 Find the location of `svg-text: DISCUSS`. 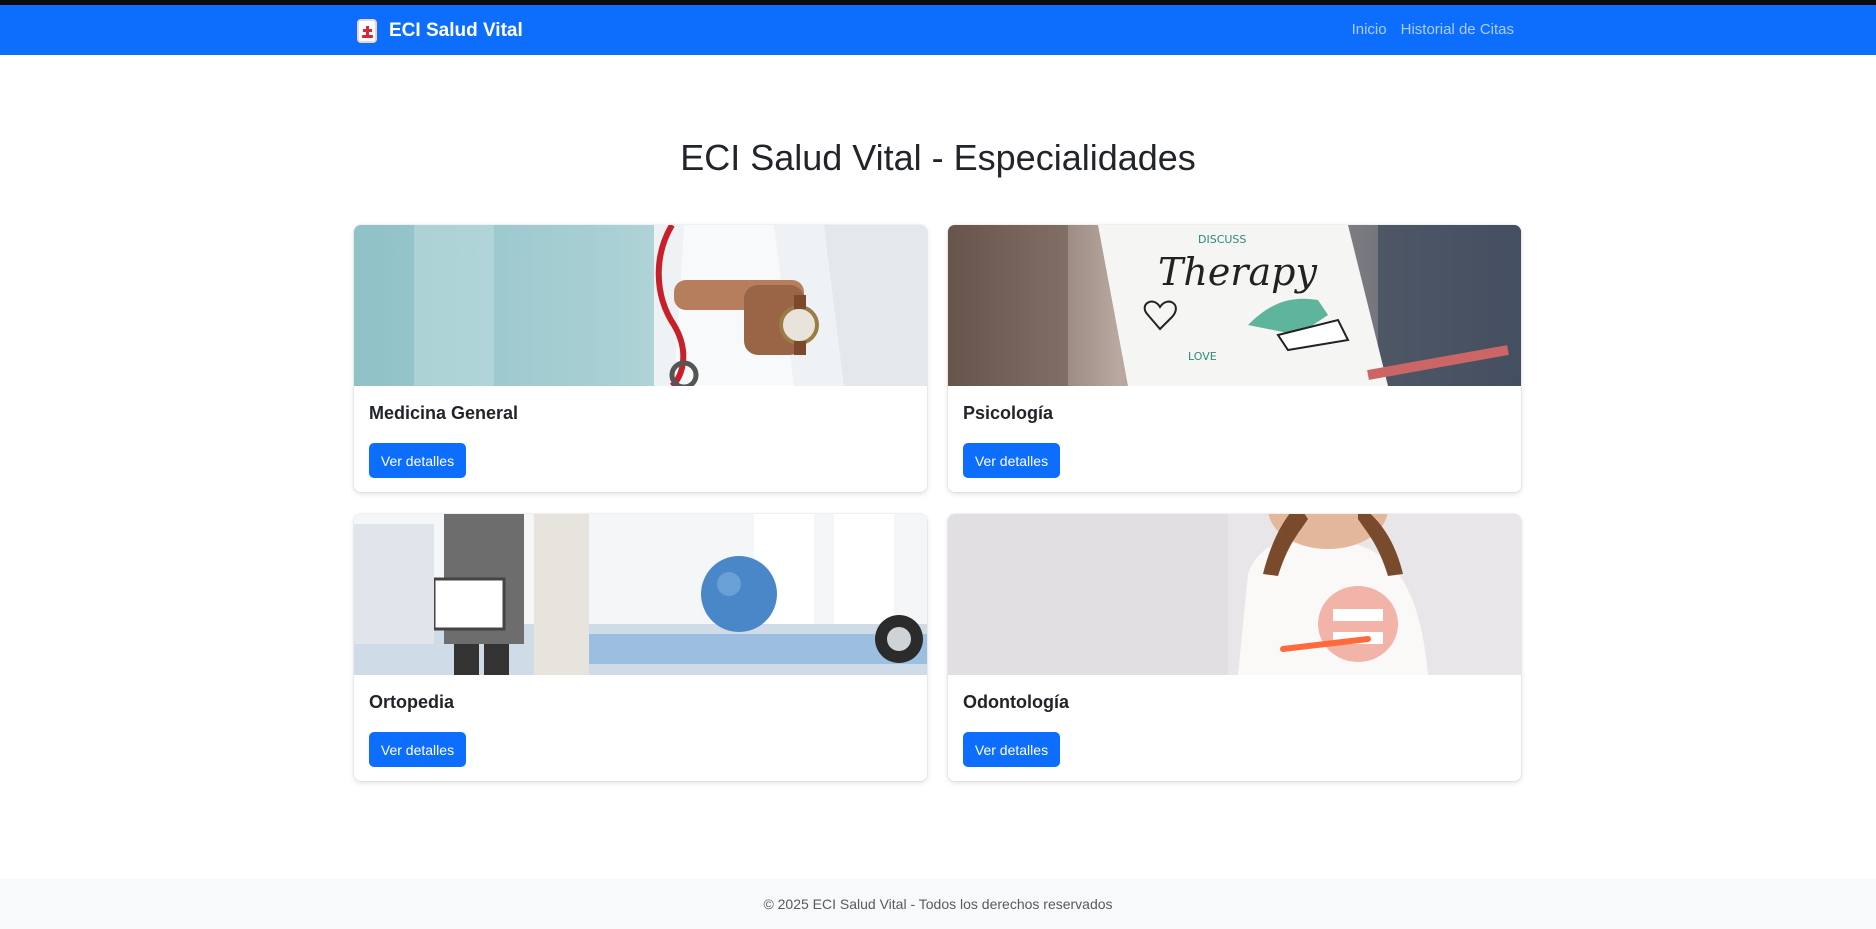

svg-text: DISCUSS is located at coordinates (1222, 239).